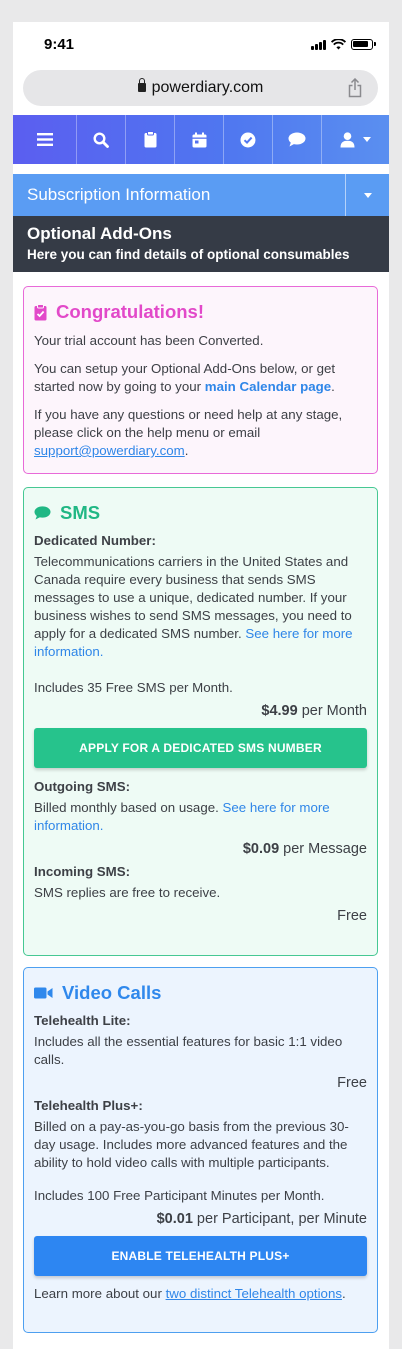 This screenshot has width=402, height=1349. Describe the element at coordinates (59, 44) in the screenshot. I see `status-time: 9:41` at that location.